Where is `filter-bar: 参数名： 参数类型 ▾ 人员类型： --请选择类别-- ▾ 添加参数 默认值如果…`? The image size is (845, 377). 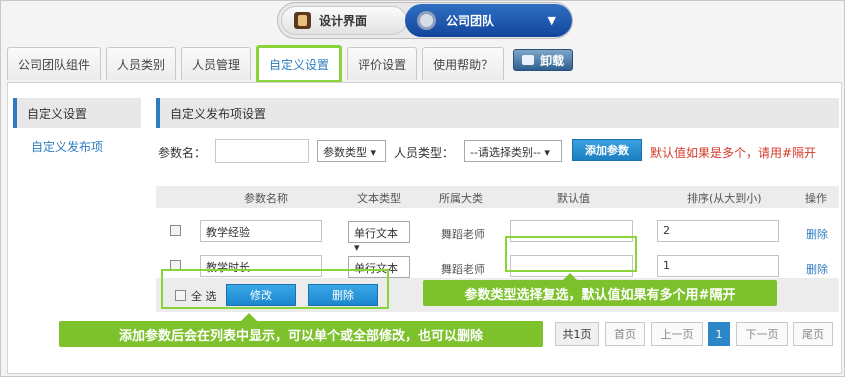 filter-bar: 参数名： 参数类型 ▾ 人员类型： --请选择类别-- ▾ 添加参数 默认值如果… is located at coordinates (497, 152).